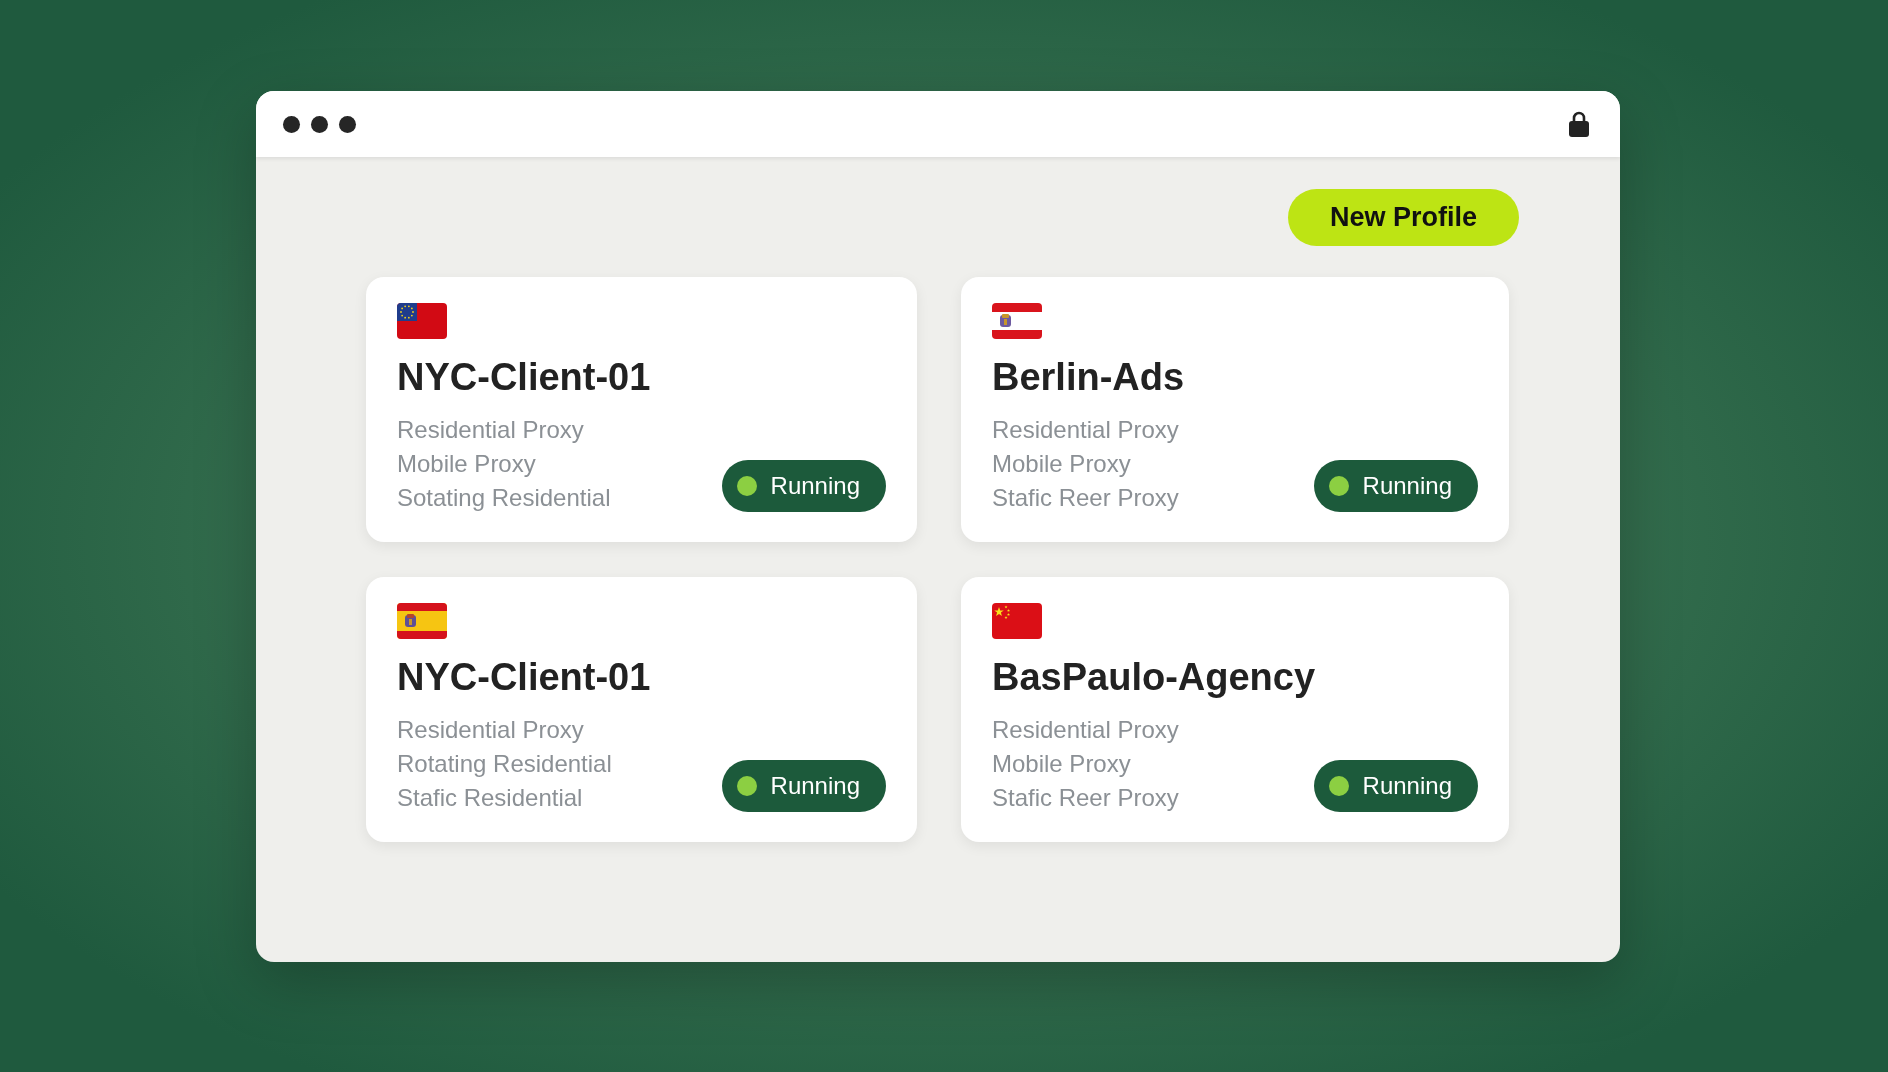 Image resolution: width=1888 pixels, height=1072 pixels. Describe the element at coordinates (1579, 124) in the screenshot. I see `lock-icon` at that location.